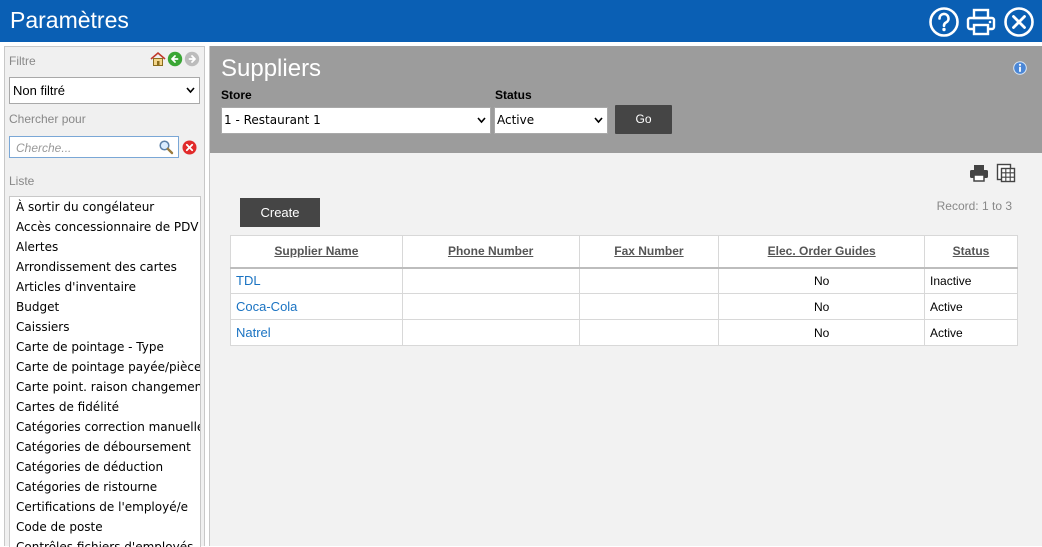 The width and height of the screenshot is (1042, 547). I want to click on sidebar-list-item: Catégories de déboursement, so click(105, 447).